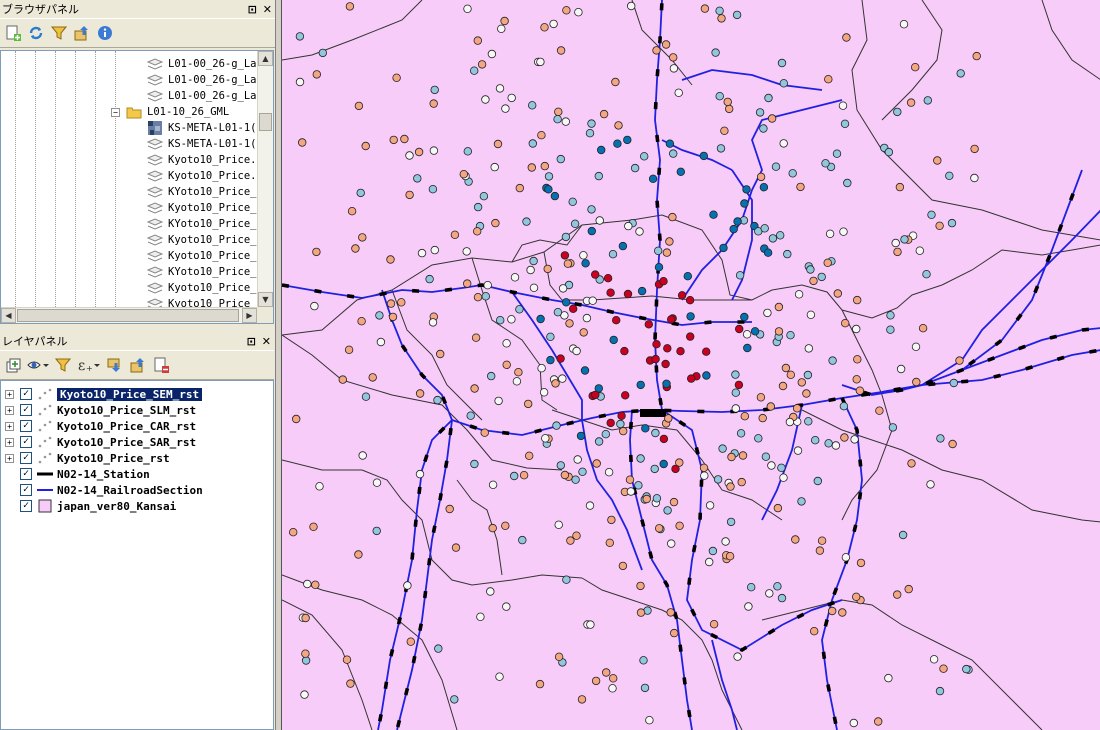  Describe the element at coordinates (98, 410) in the screenshot. I see `layer-row: + ✓ Kyoto10_Price_SLM_rst` at that location.